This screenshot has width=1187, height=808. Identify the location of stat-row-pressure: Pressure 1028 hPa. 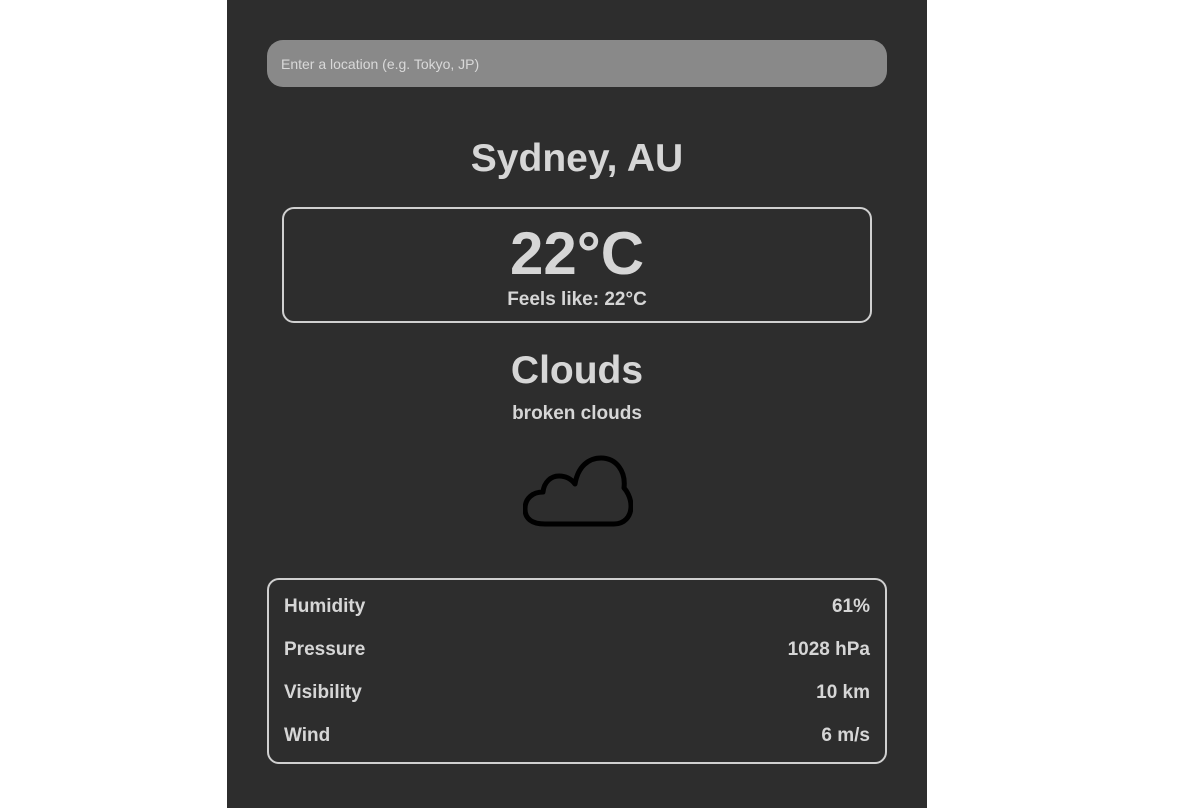
(577, 658).